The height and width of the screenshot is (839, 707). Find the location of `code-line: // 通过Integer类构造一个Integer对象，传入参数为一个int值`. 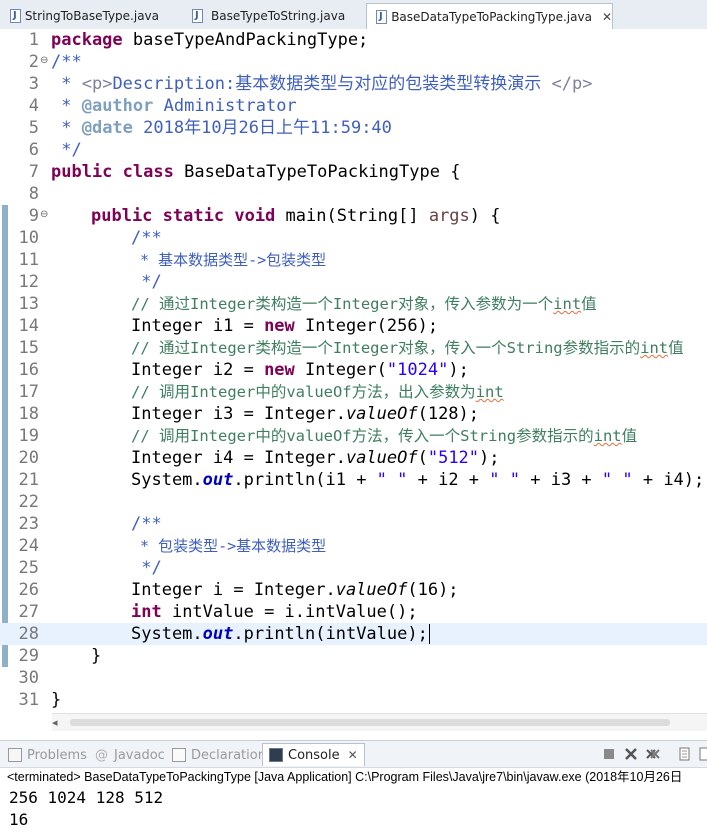

code-line: // 通过Integer类构造一个Integer对象，传入参数为一个int值 is located at coordinates (364, 304).